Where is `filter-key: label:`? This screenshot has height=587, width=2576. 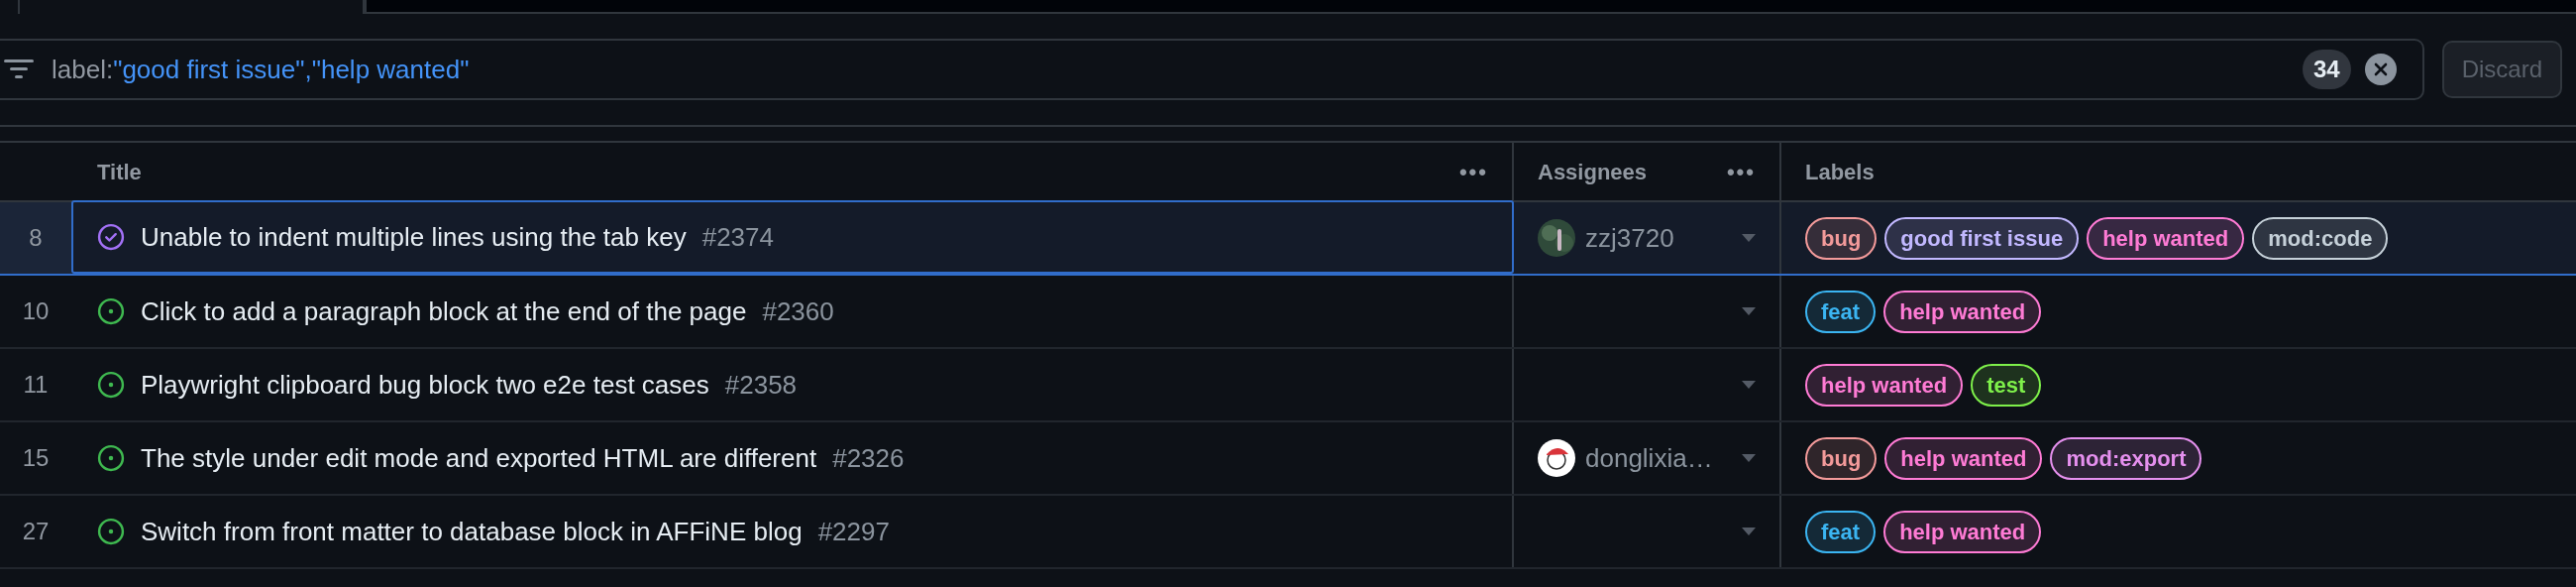 filter-key: label: is located at coordinates (83, 69).